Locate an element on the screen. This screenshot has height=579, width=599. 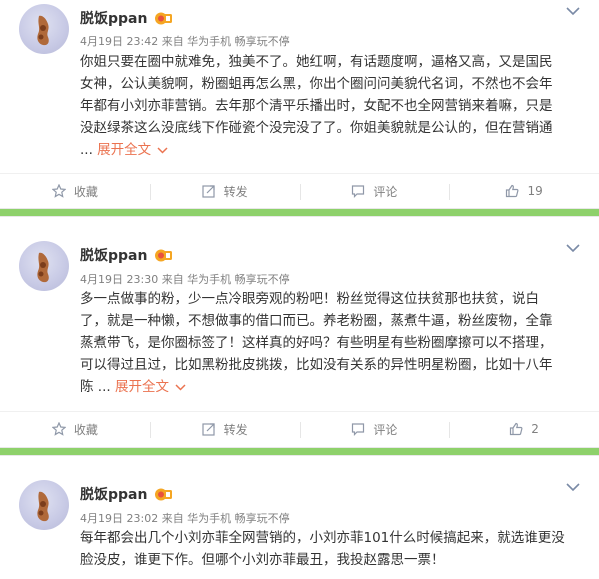
content-line: 女神，公认美貌啊，粉圈蛆再怎么黑，你出个圈问问美貌代名词，不然也不会年 is located at coordinates (316, 84).